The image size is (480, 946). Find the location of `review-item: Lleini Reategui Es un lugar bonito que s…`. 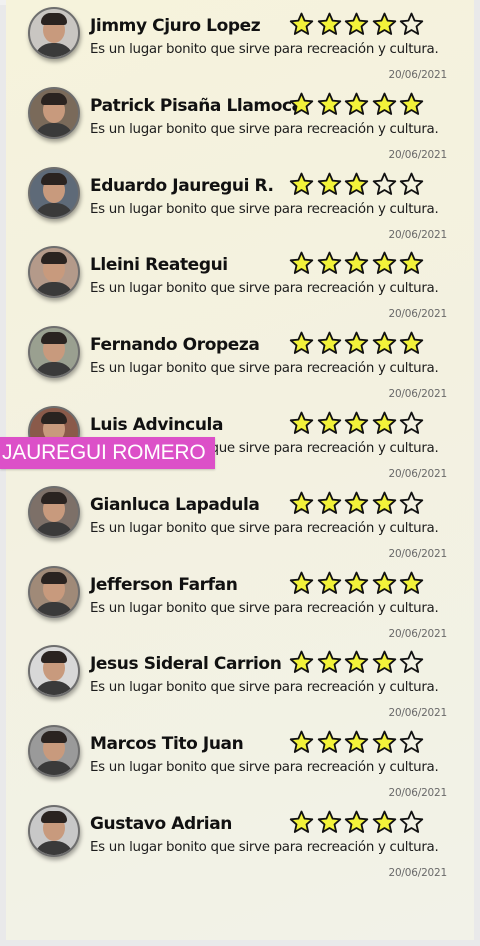

review-item: Lleini Reategui Es un lugar bonito que s… is located at coordinates (240, 286).